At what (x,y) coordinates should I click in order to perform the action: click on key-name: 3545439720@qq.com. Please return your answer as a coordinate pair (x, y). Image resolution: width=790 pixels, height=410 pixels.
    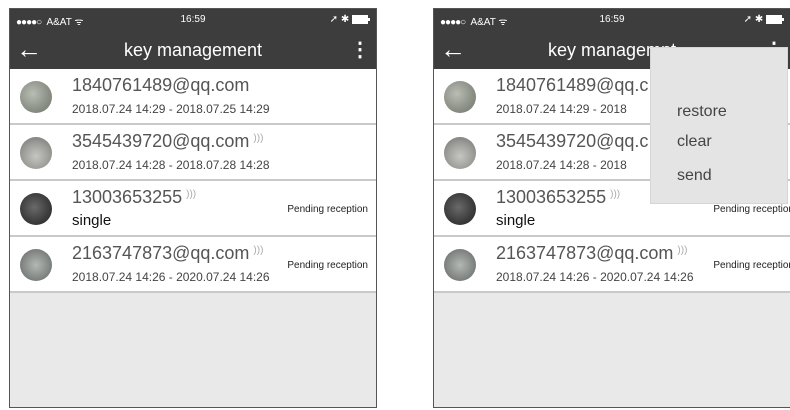
    Looking at the image, I should click on (161, 141).